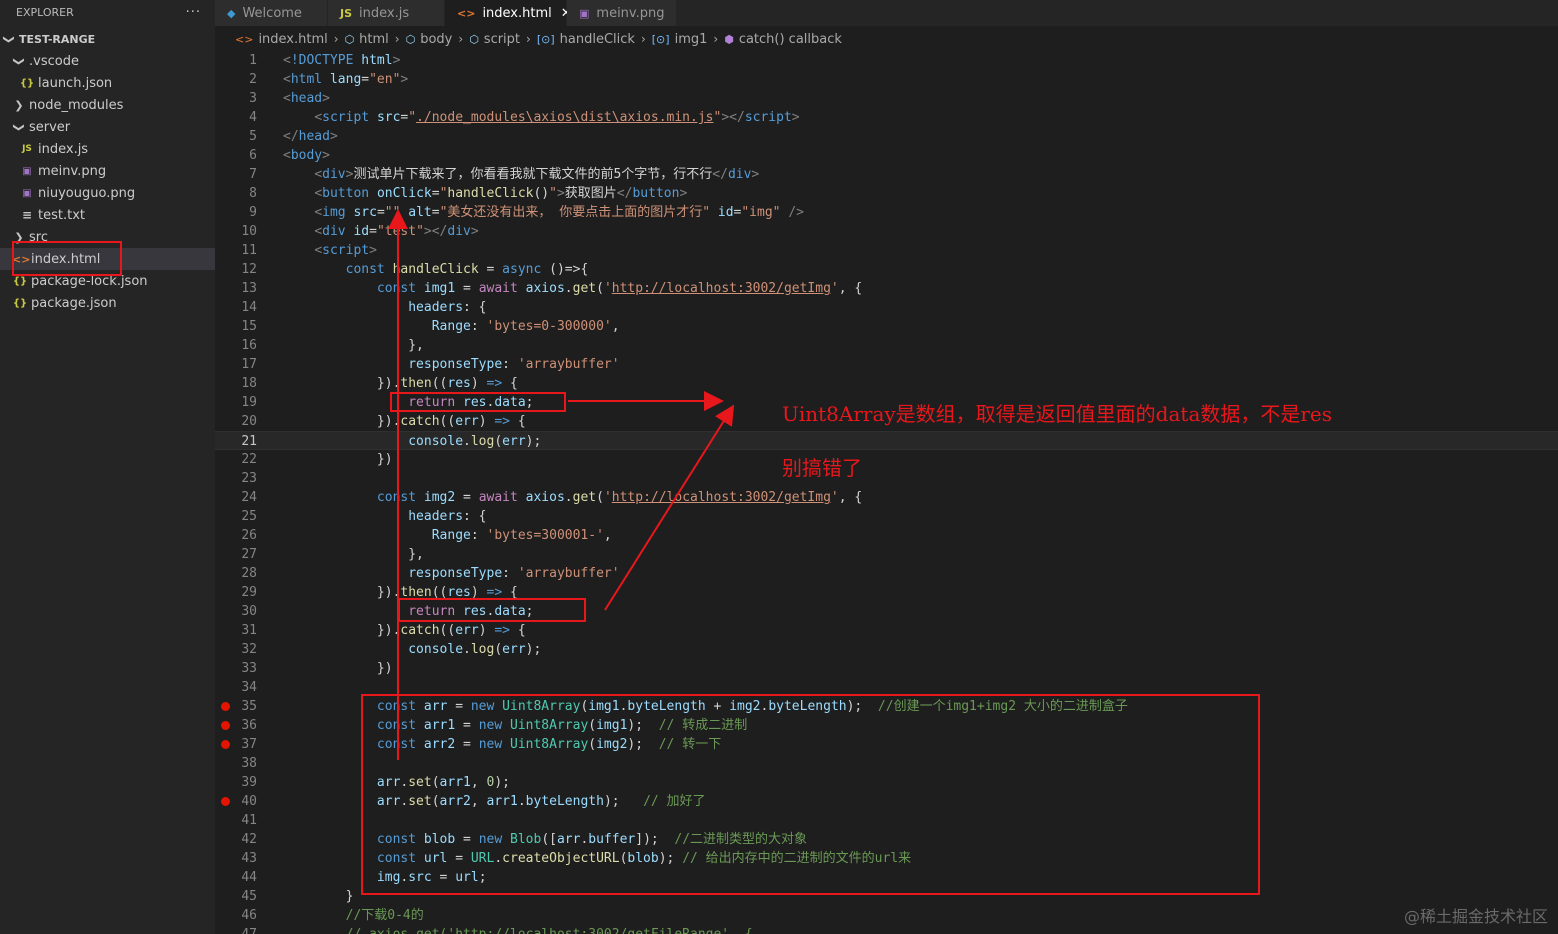  What do you see at coordinates (249, 441) in the screenshot?
I see `line-number: 21` at bounding box center [249, 441].